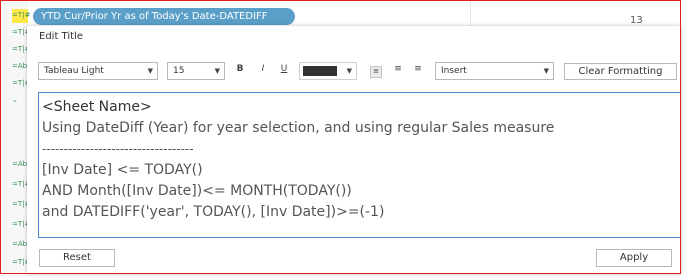  What do you see at coordinates (398, 69) in the screenshot?
I see `align-center-icon: ≡` at bounding box center [398, 69].